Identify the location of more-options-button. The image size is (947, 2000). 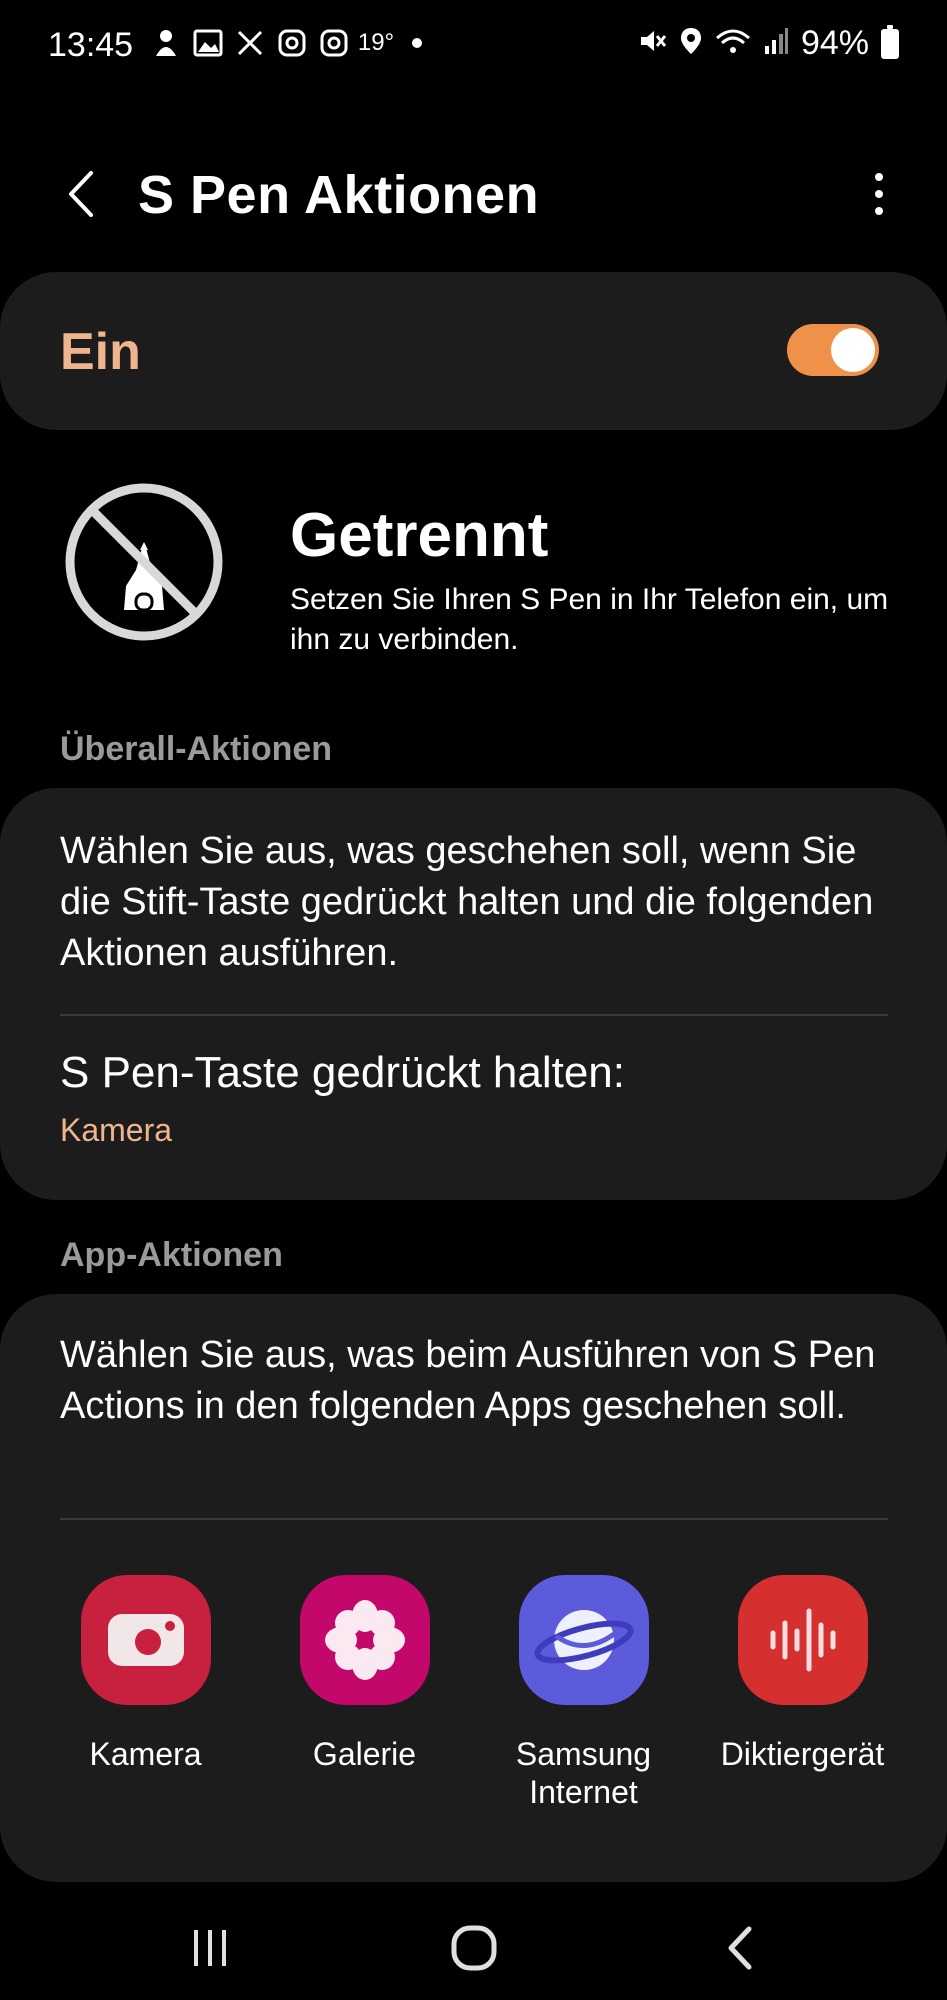
(879, 194).